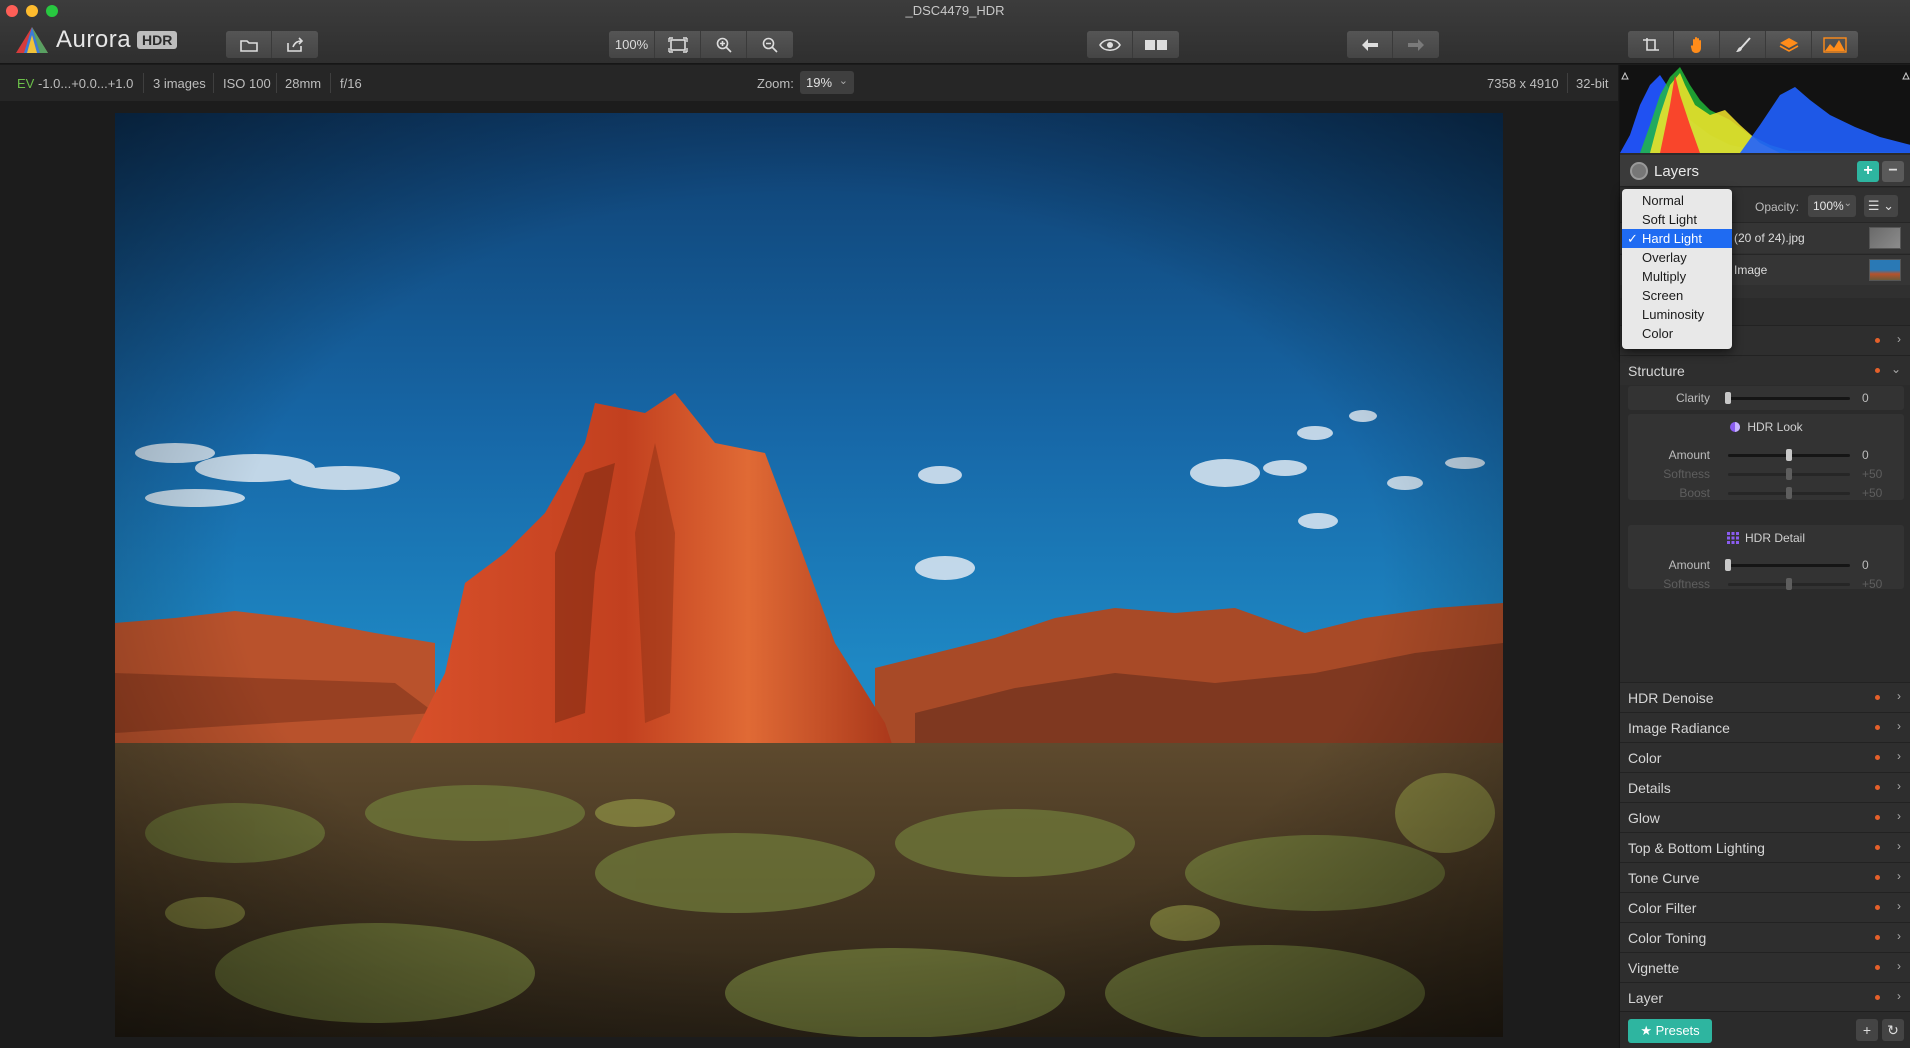 The width and height of the screenshot is (1910, 1048). I want to click on hdr-look-boost-slider: Boost +50, so click(1766, 493).